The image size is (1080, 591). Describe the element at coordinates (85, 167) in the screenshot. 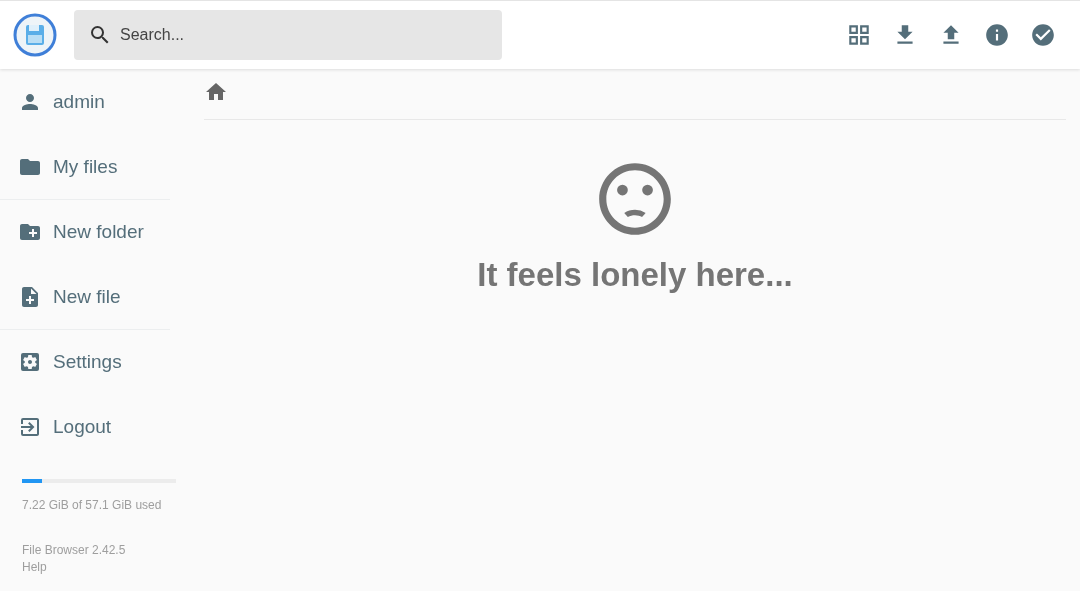

I see `sidebar-item: My files` at that location.